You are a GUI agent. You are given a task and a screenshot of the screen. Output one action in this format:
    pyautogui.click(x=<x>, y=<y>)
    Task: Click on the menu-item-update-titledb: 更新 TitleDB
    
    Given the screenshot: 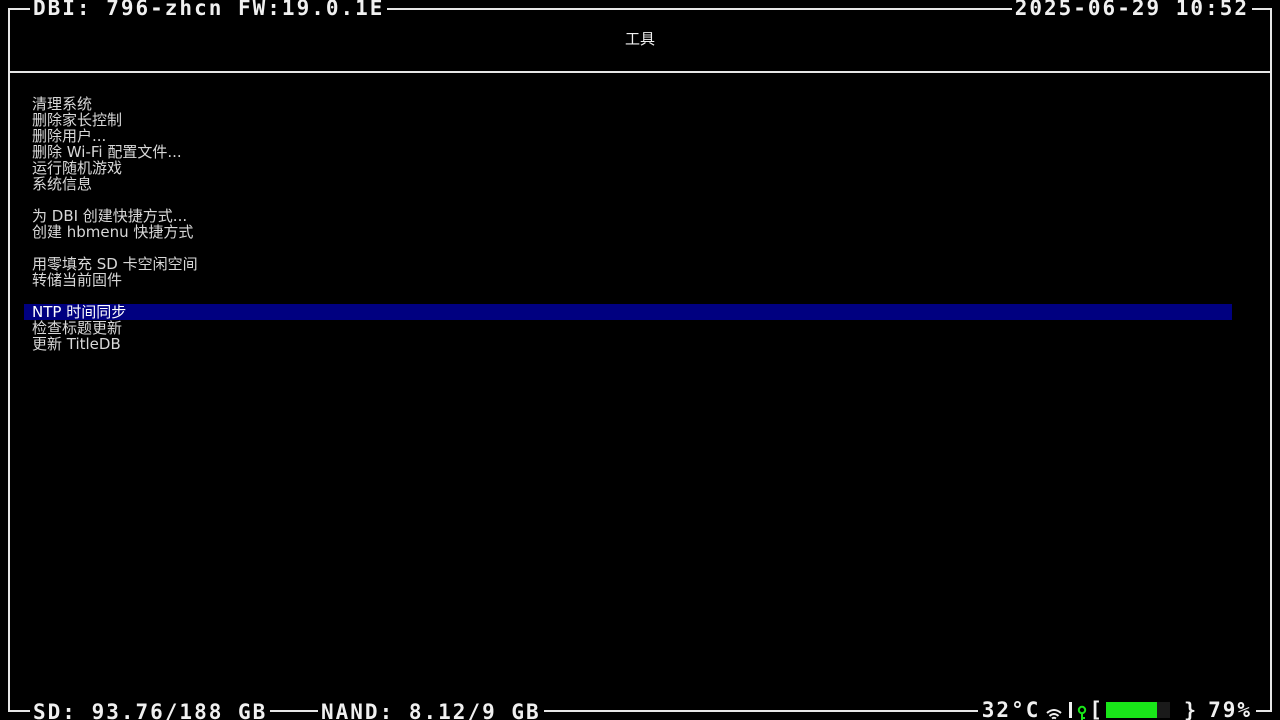 What is the action you would take?
    pyautogui.click(x=628, y=344)
    